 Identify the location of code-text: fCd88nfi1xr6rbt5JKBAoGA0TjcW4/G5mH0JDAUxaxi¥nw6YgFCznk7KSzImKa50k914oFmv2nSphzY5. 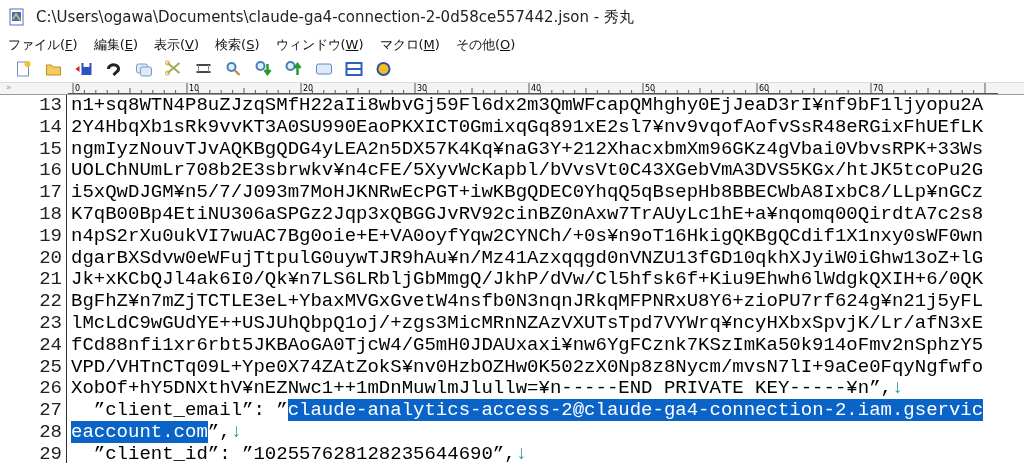
(527, 344).